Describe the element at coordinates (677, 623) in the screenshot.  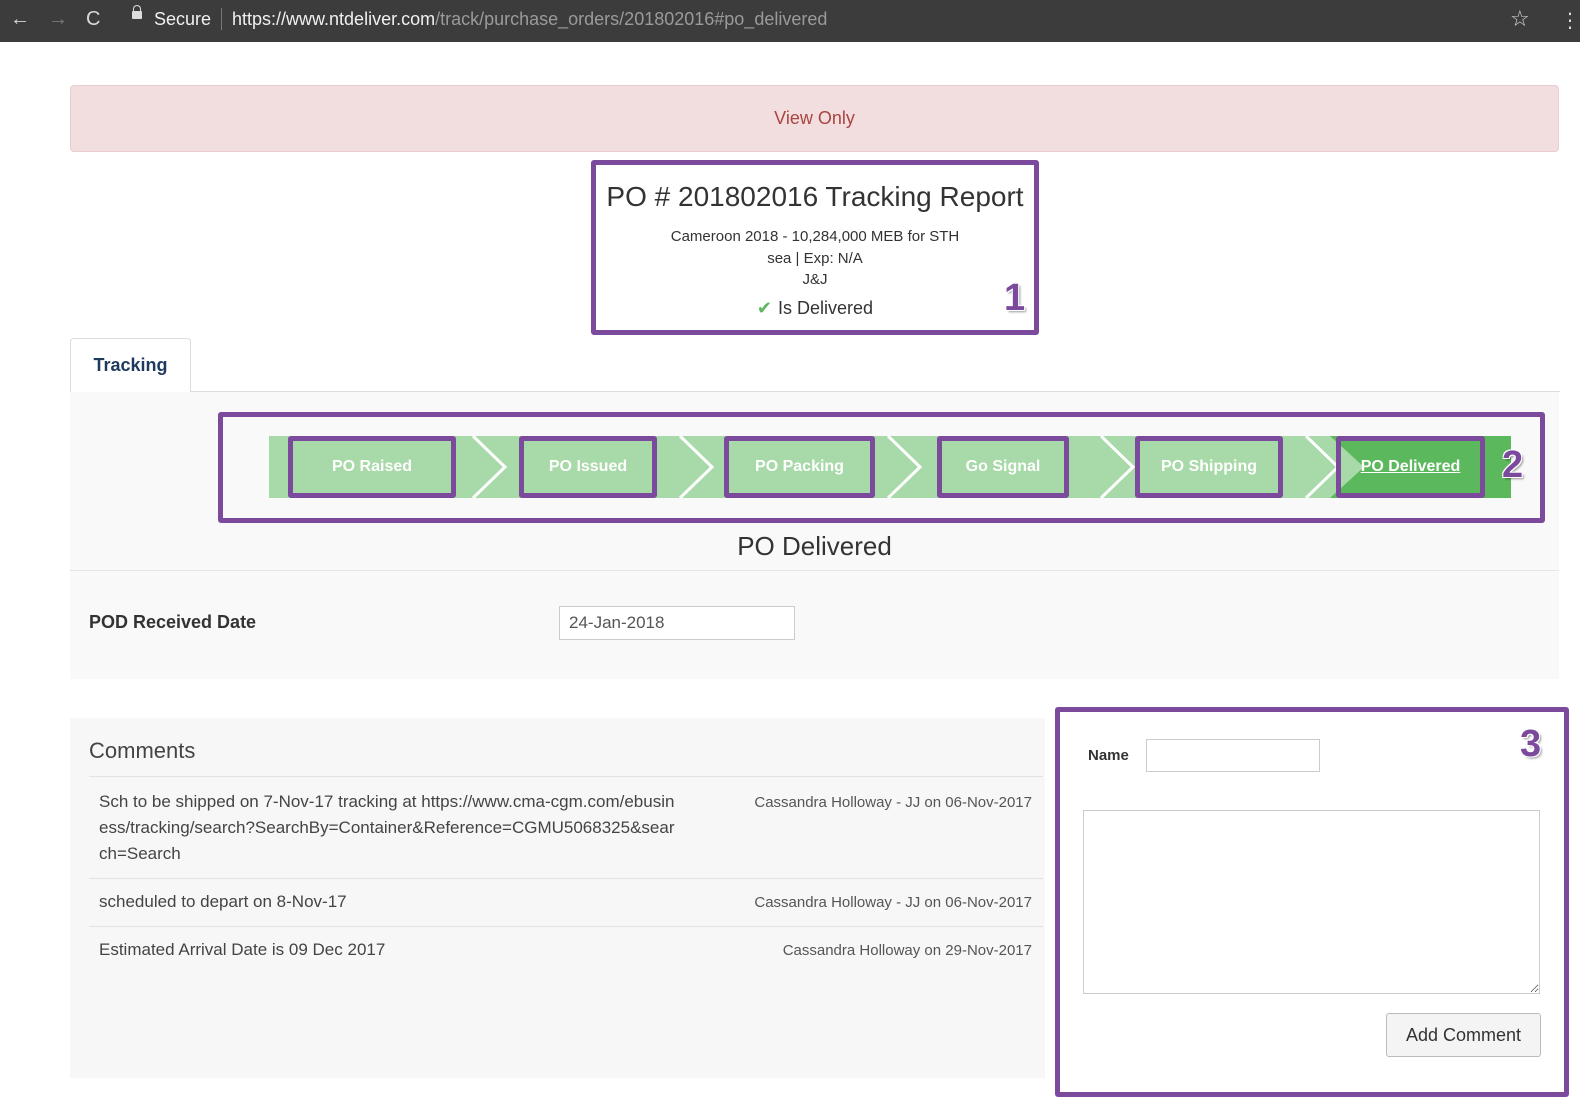
I see `pod-received-date-field` at that location.